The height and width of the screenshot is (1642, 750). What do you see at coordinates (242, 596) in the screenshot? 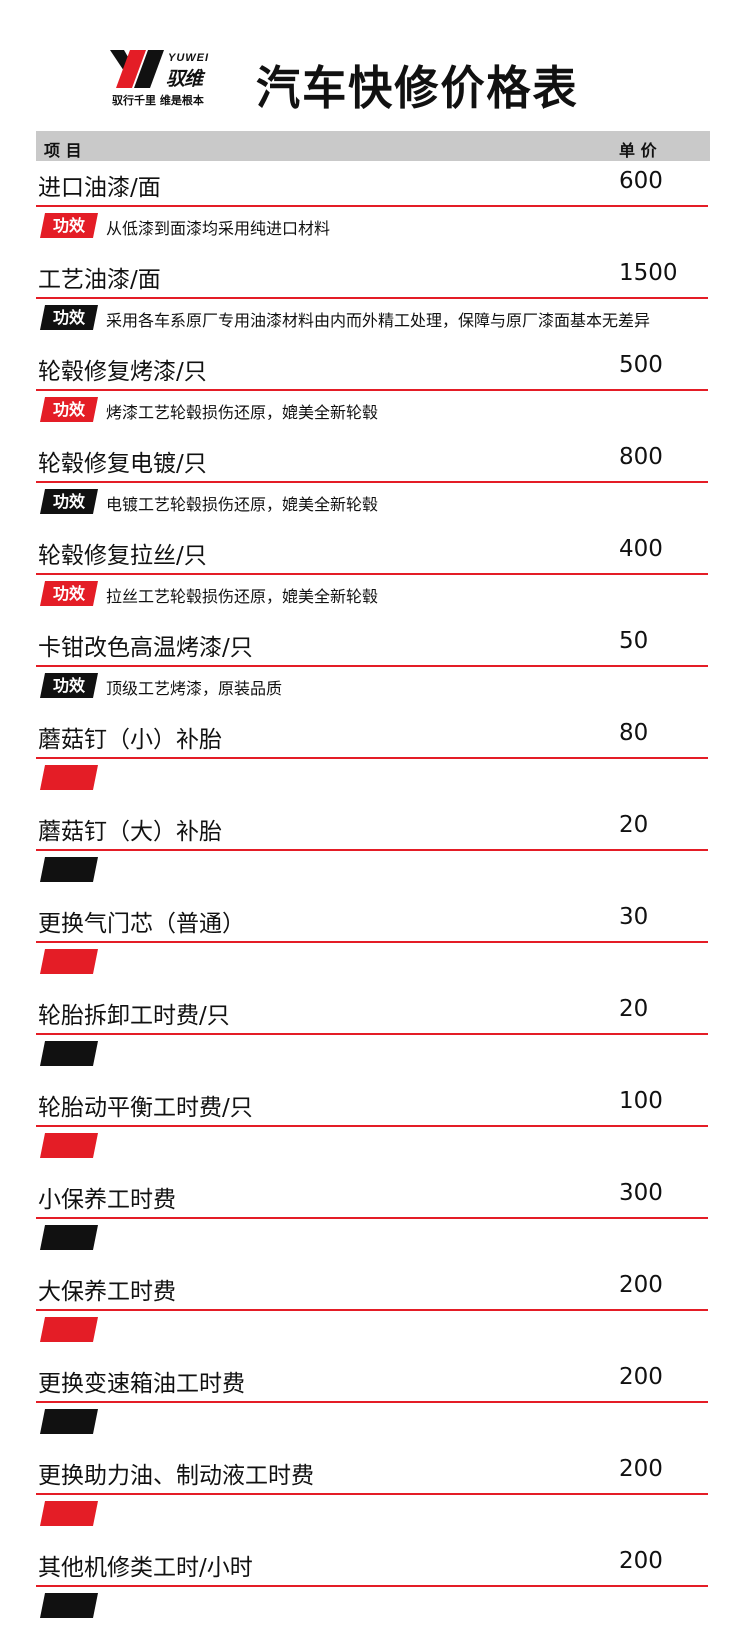
I see `effect-description: 拉丝工艺轮毂损伤还原，媲美全新轮毂` at bounding box center [242, 596].